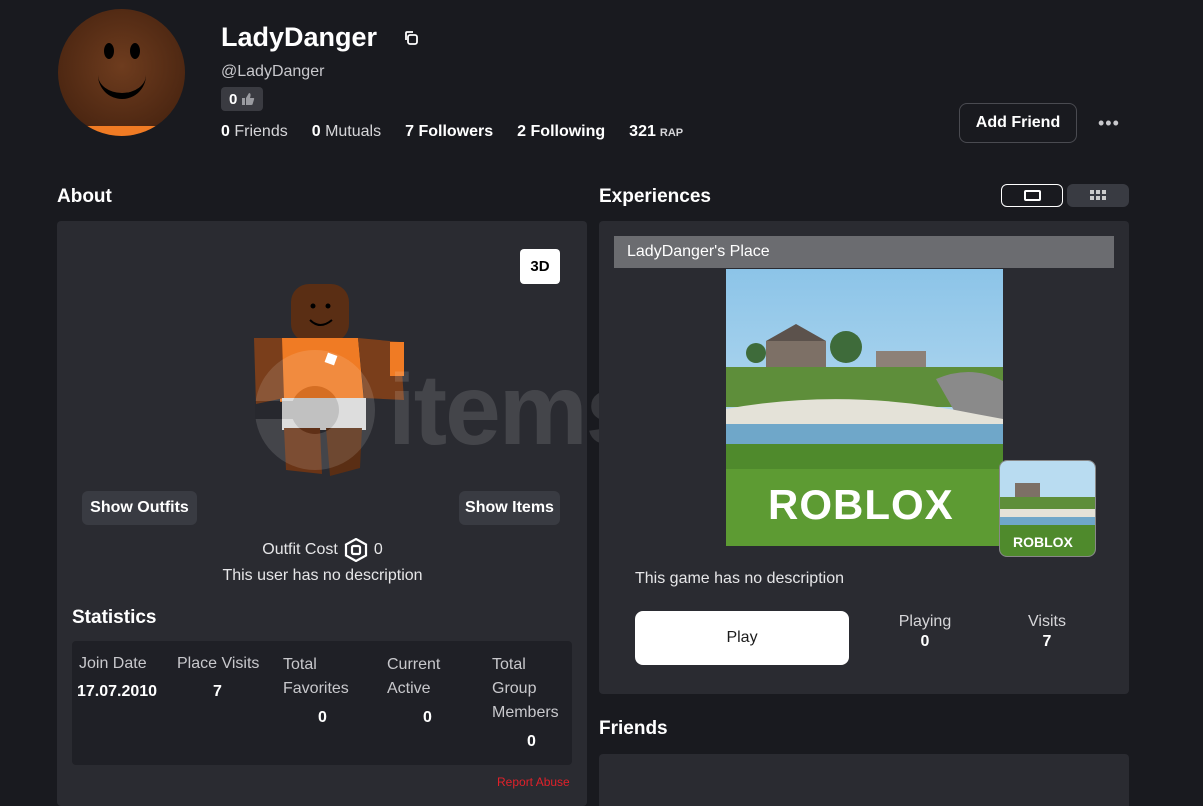  What do you see at coordinates (525, 688) in the screenshot?
I see `group-members-label: Total Group Members` at bounding box center [525, 688].